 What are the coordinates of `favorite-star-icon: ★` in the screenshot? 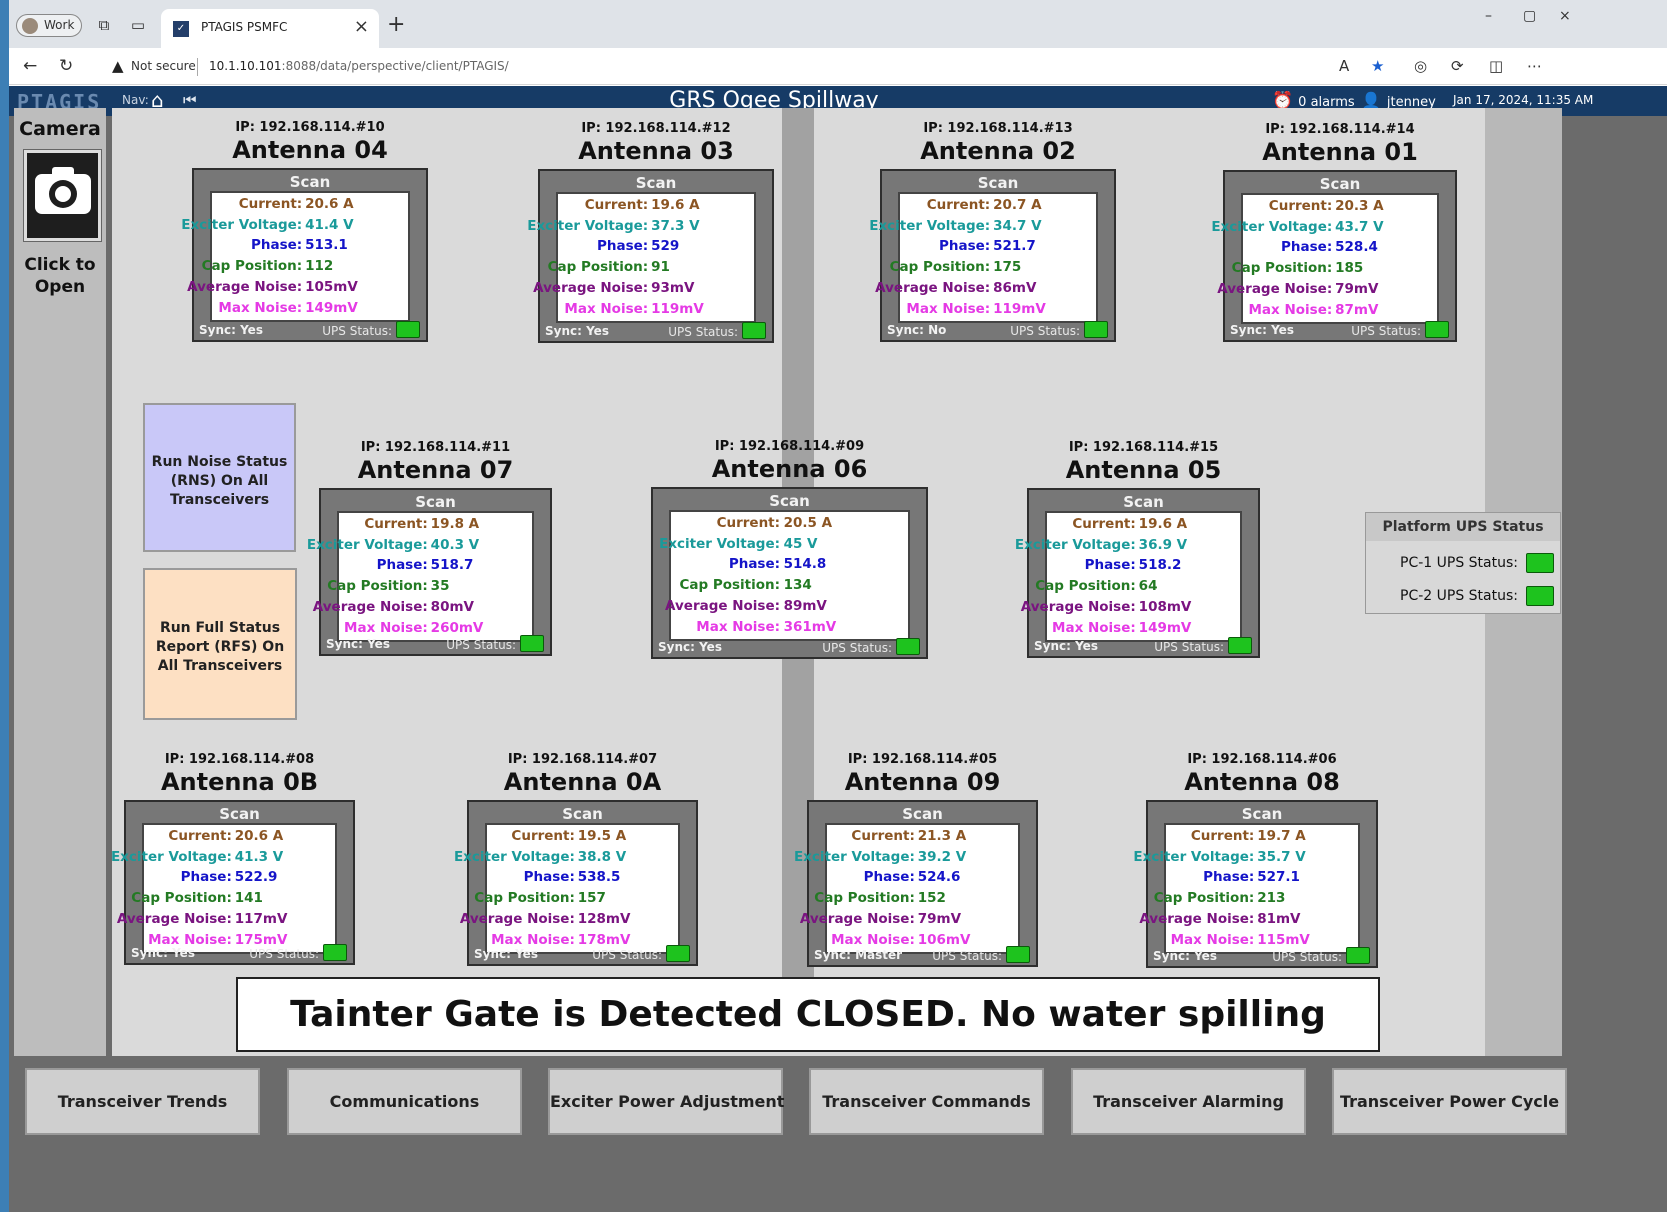 It's located at (1377, 66).